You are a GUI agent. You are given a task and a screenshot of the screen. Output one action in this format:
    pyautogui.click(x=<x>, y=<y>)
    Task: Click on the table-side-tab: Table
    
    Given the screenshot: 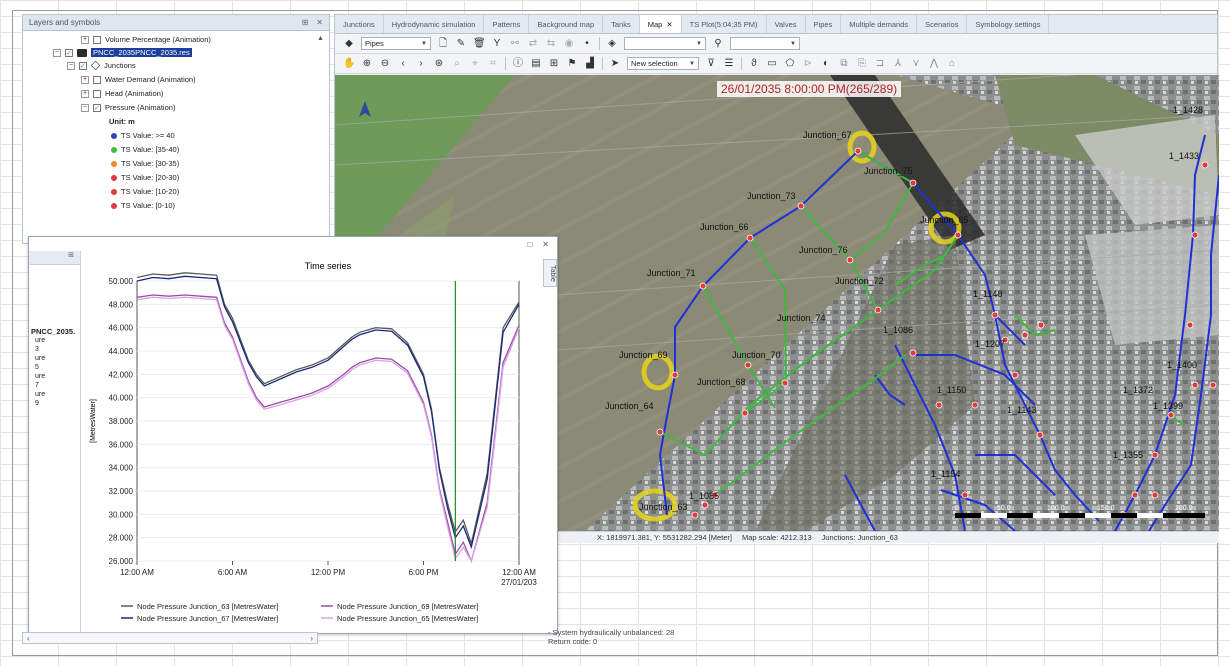 What is the action you would take?
    pyautogui.click(x=550, y=273)
    